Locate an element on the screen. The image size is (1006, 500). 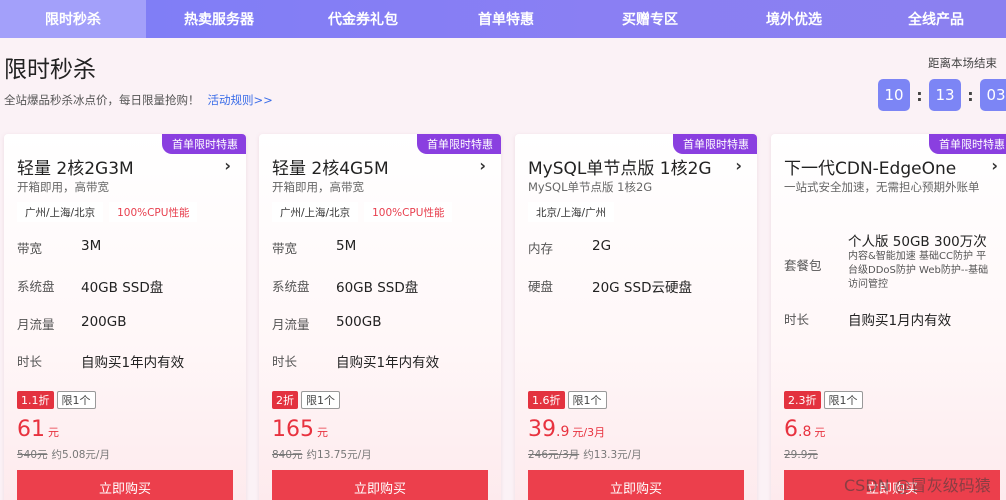
nav-item-flash-sale: 限时秒杀 is located at coordinates (73, 19).